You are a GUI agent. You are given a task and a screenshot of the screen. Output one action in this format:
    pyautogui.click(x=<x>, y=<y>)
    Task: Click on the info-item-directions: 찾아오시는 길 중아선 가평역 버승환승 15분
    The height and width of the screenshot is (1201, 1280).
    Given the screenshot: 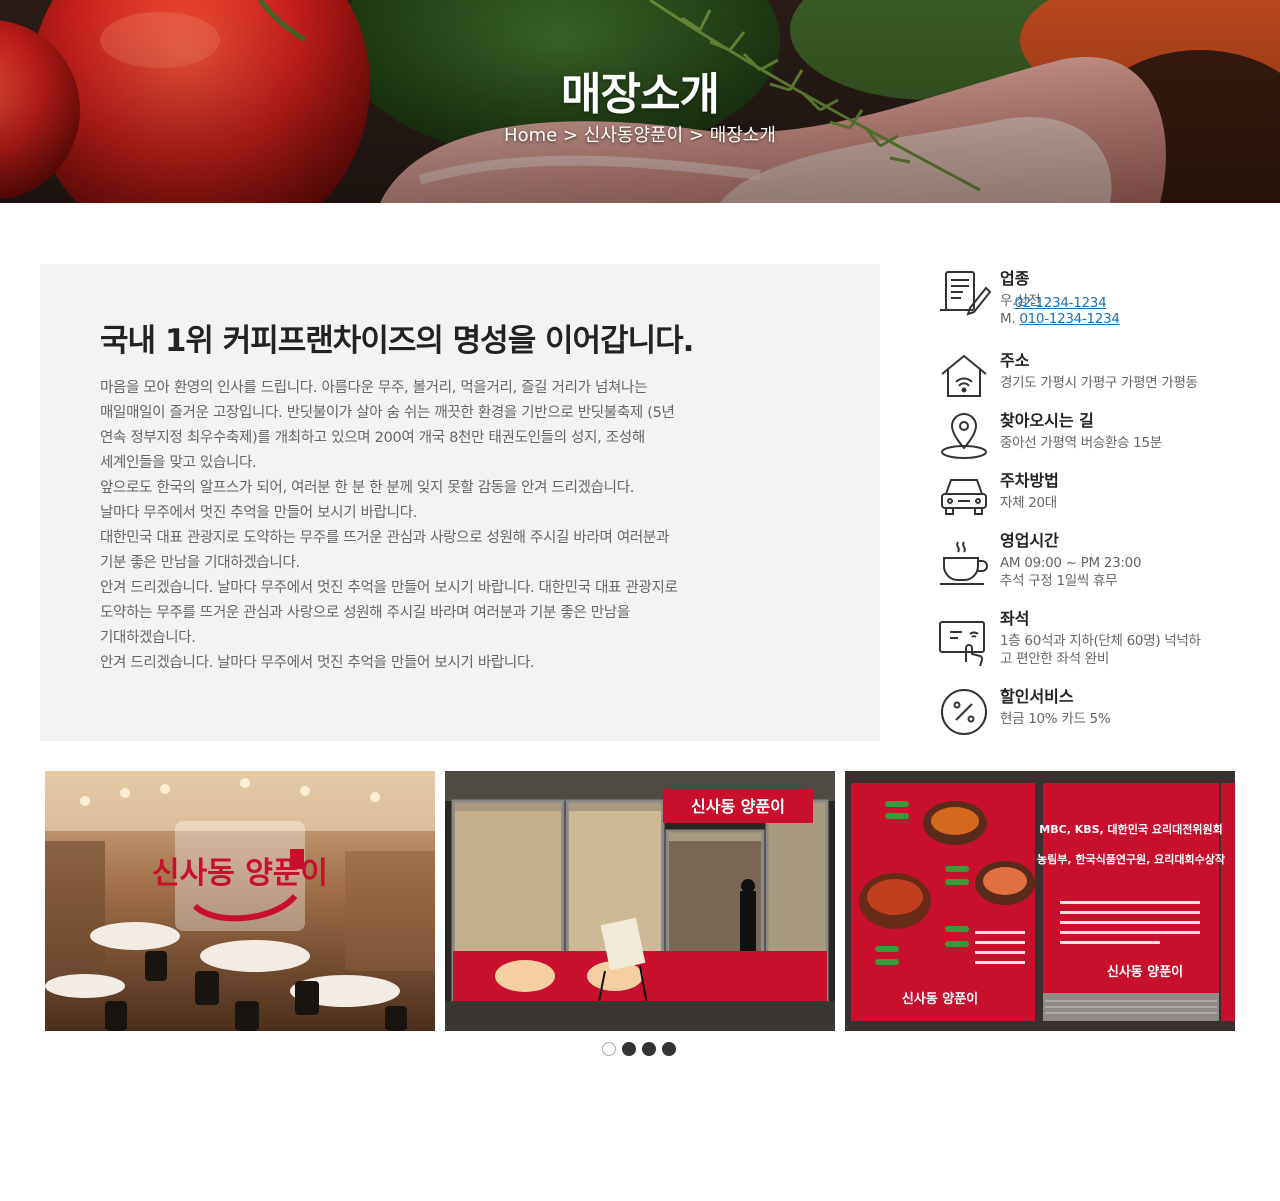 What is the action you would take?
    pyautogui.click(x=1096, y=436)
    